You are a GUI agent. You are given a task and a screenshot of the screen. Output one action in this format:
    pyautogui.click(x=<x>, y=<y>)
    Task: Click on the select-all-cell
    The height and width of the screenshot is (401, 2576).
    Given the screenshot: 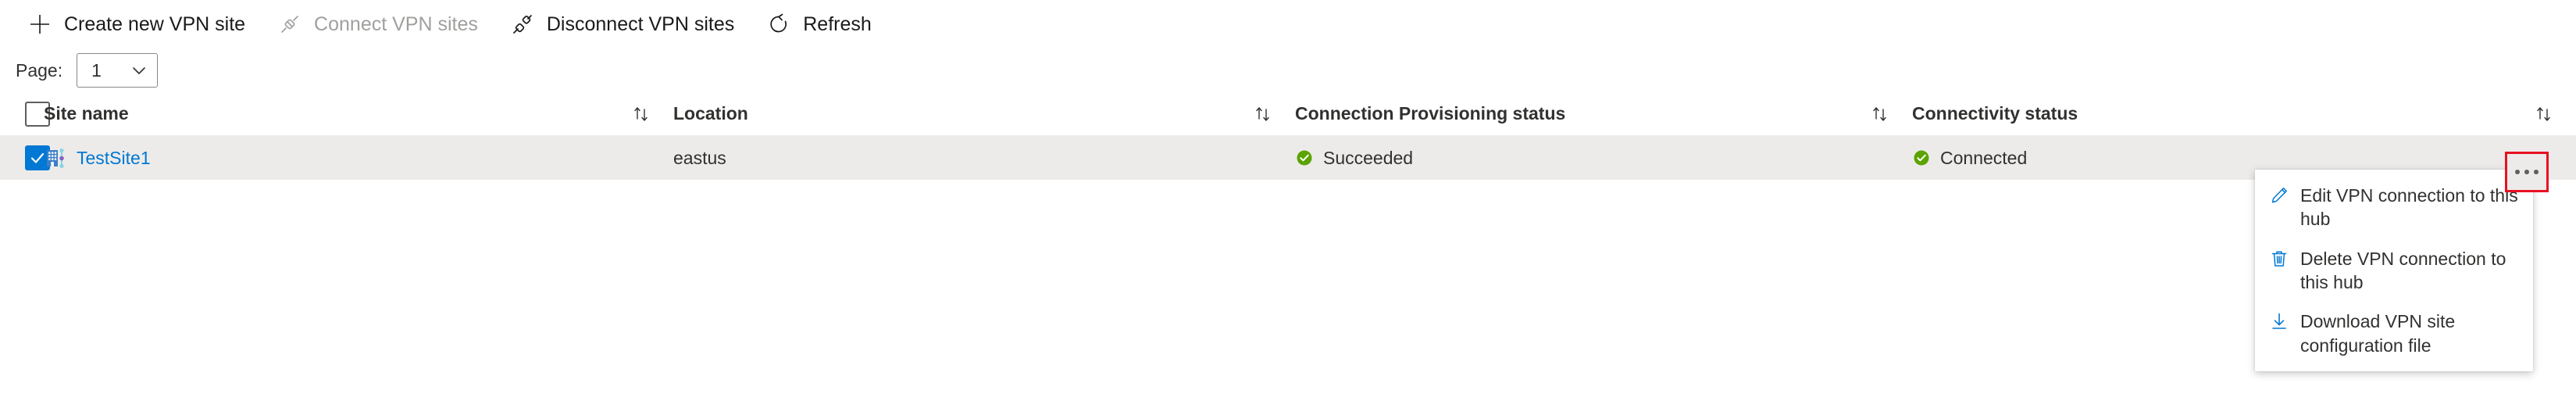 What is the action you would take?
    pyautogui.click(x=25, y=113)
    